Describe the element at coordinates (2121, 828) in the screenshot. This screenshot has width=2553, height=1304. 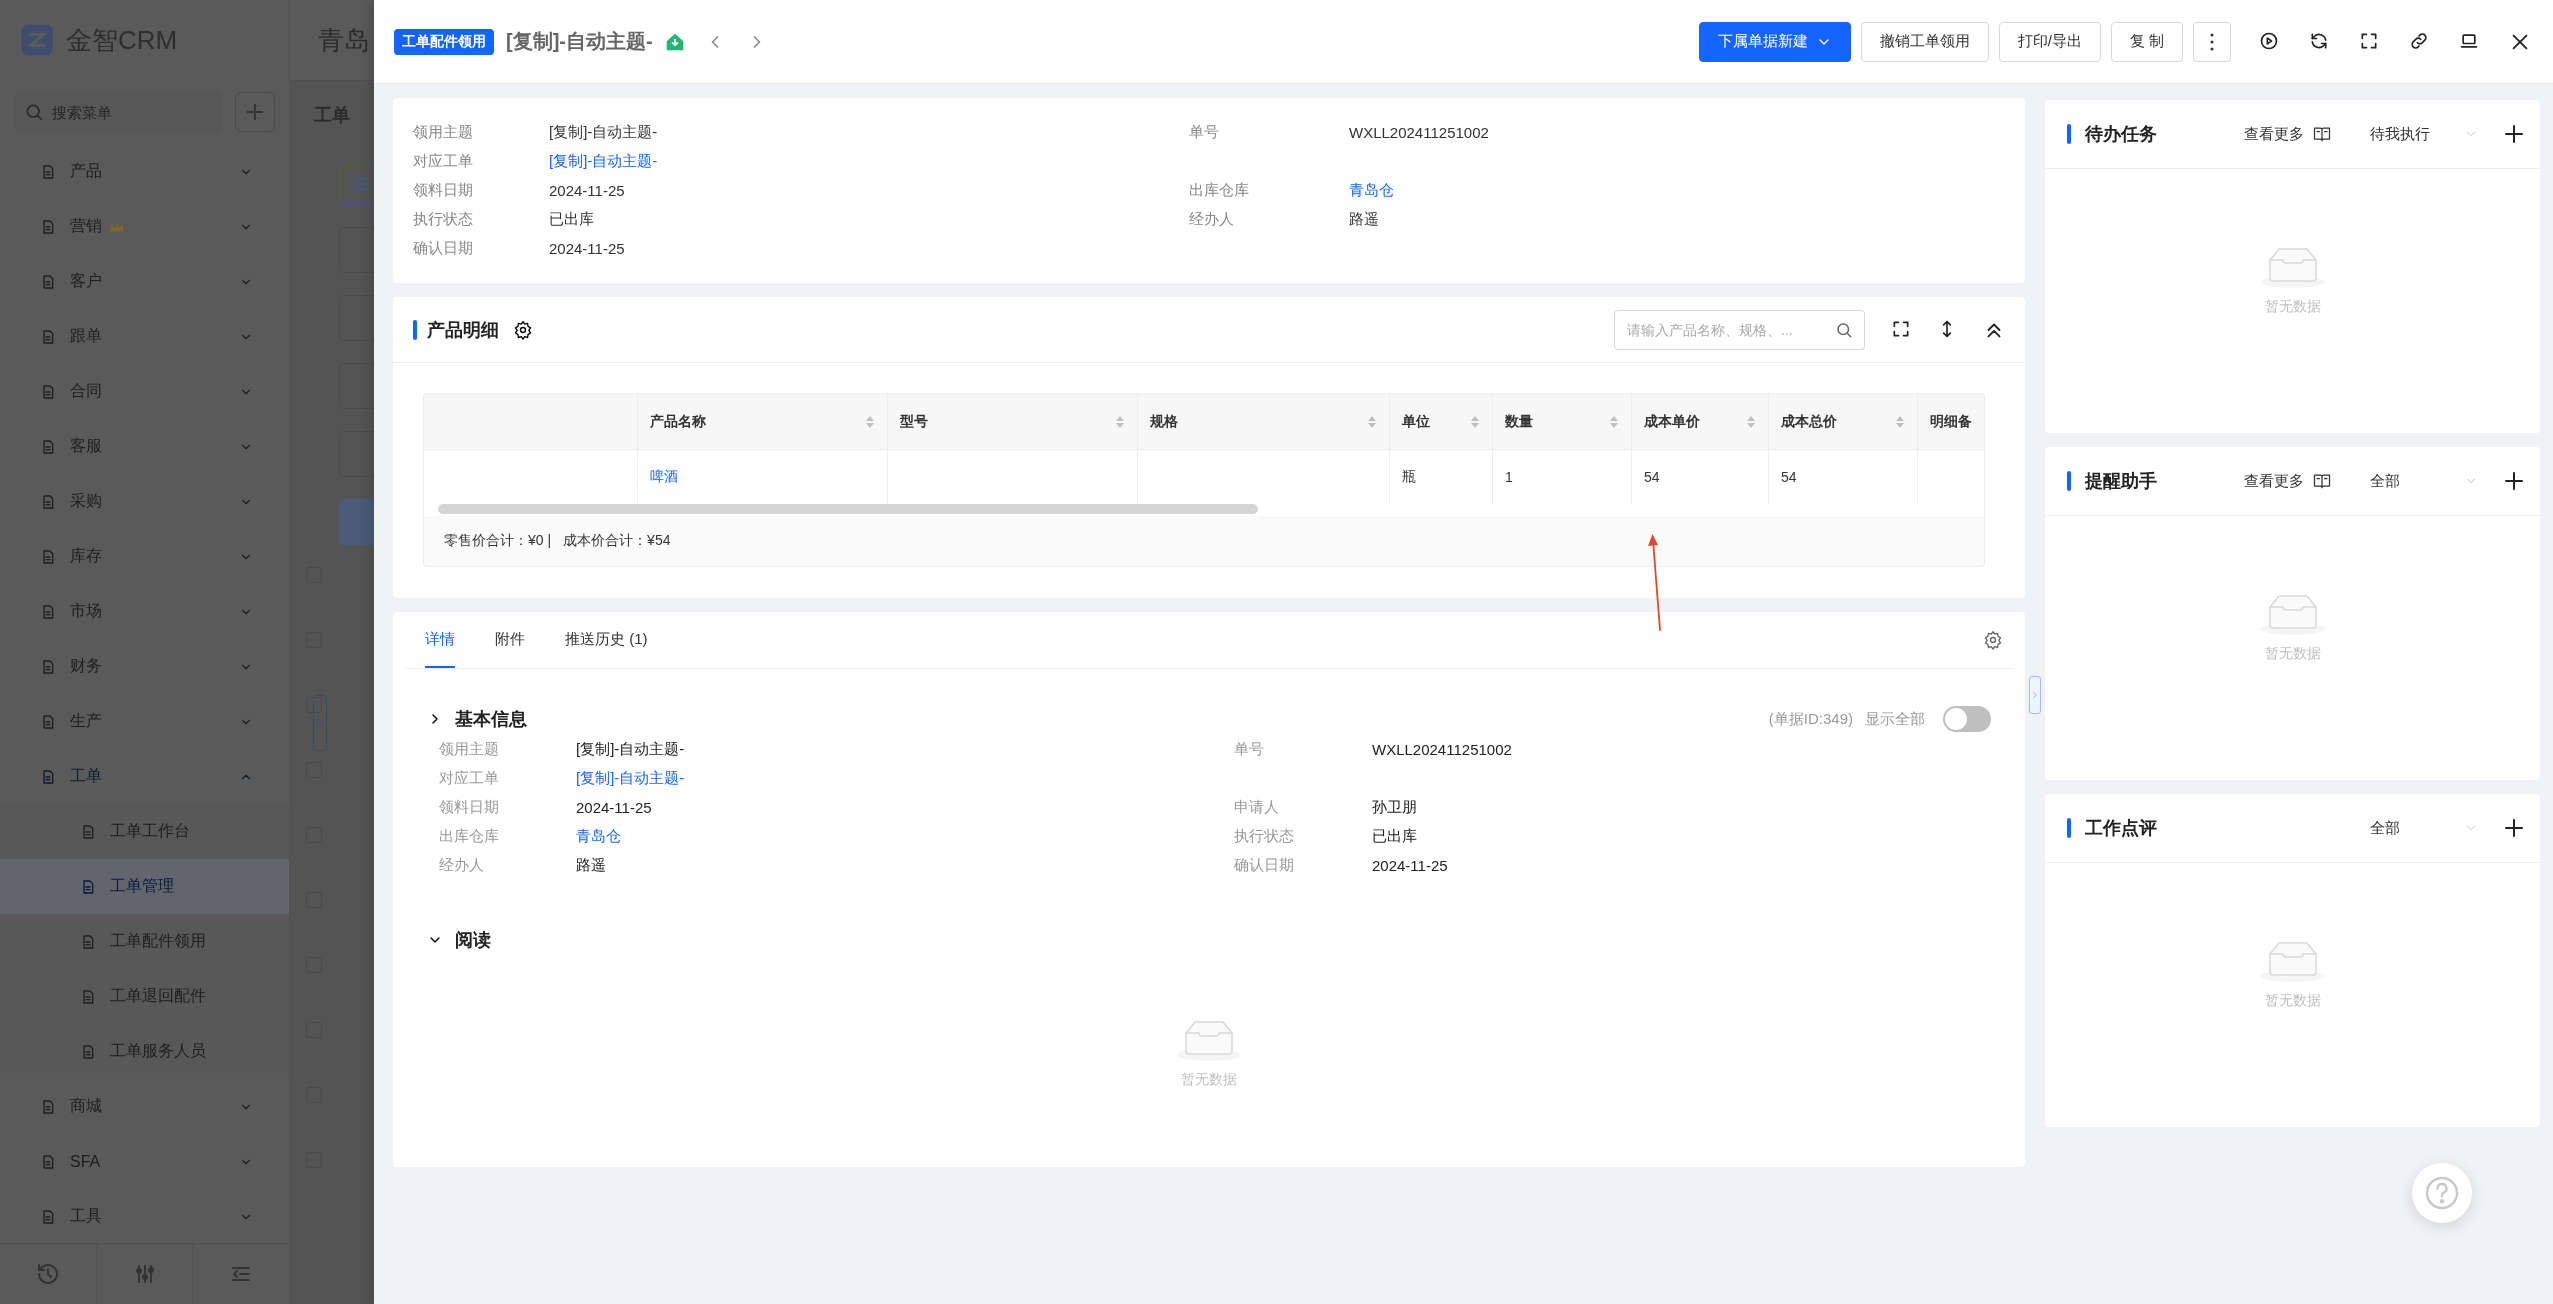
I see `panel-title: 工作点评` at that location.